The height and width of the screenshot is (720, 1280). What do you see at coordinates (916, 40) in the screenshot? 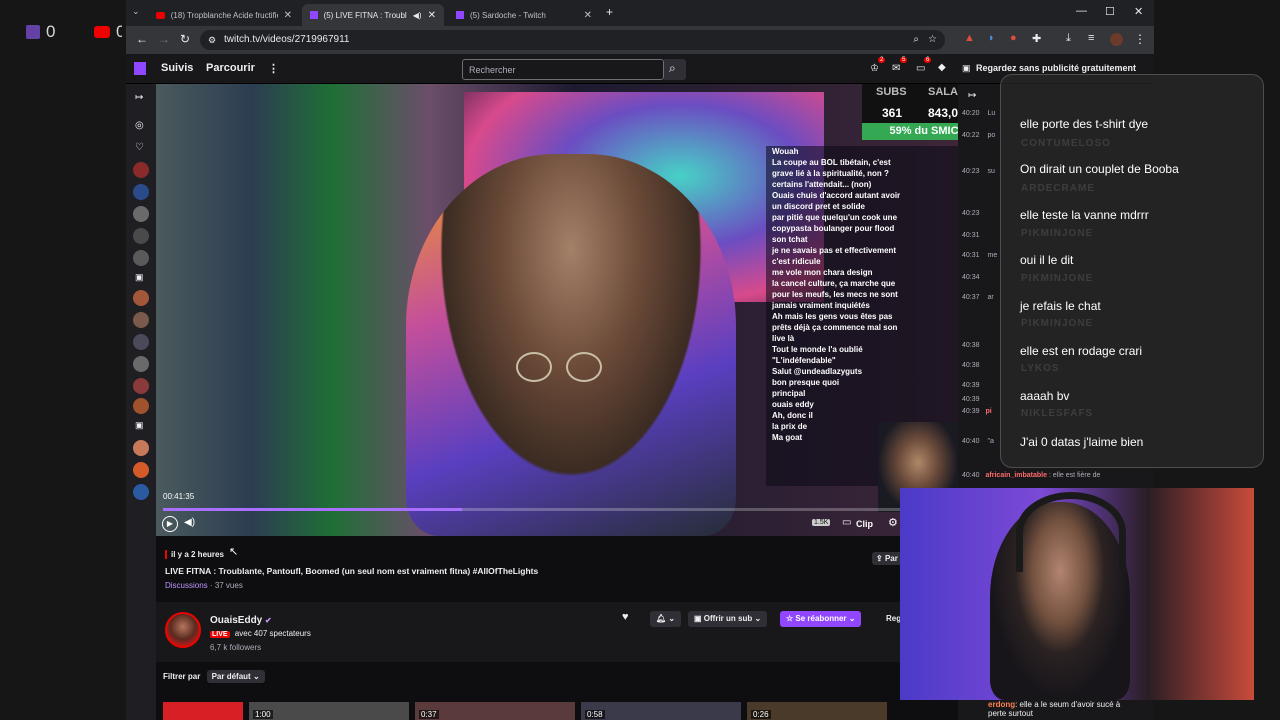
I see `zoom-icon: ⌕` at bounding box center [916, 40].